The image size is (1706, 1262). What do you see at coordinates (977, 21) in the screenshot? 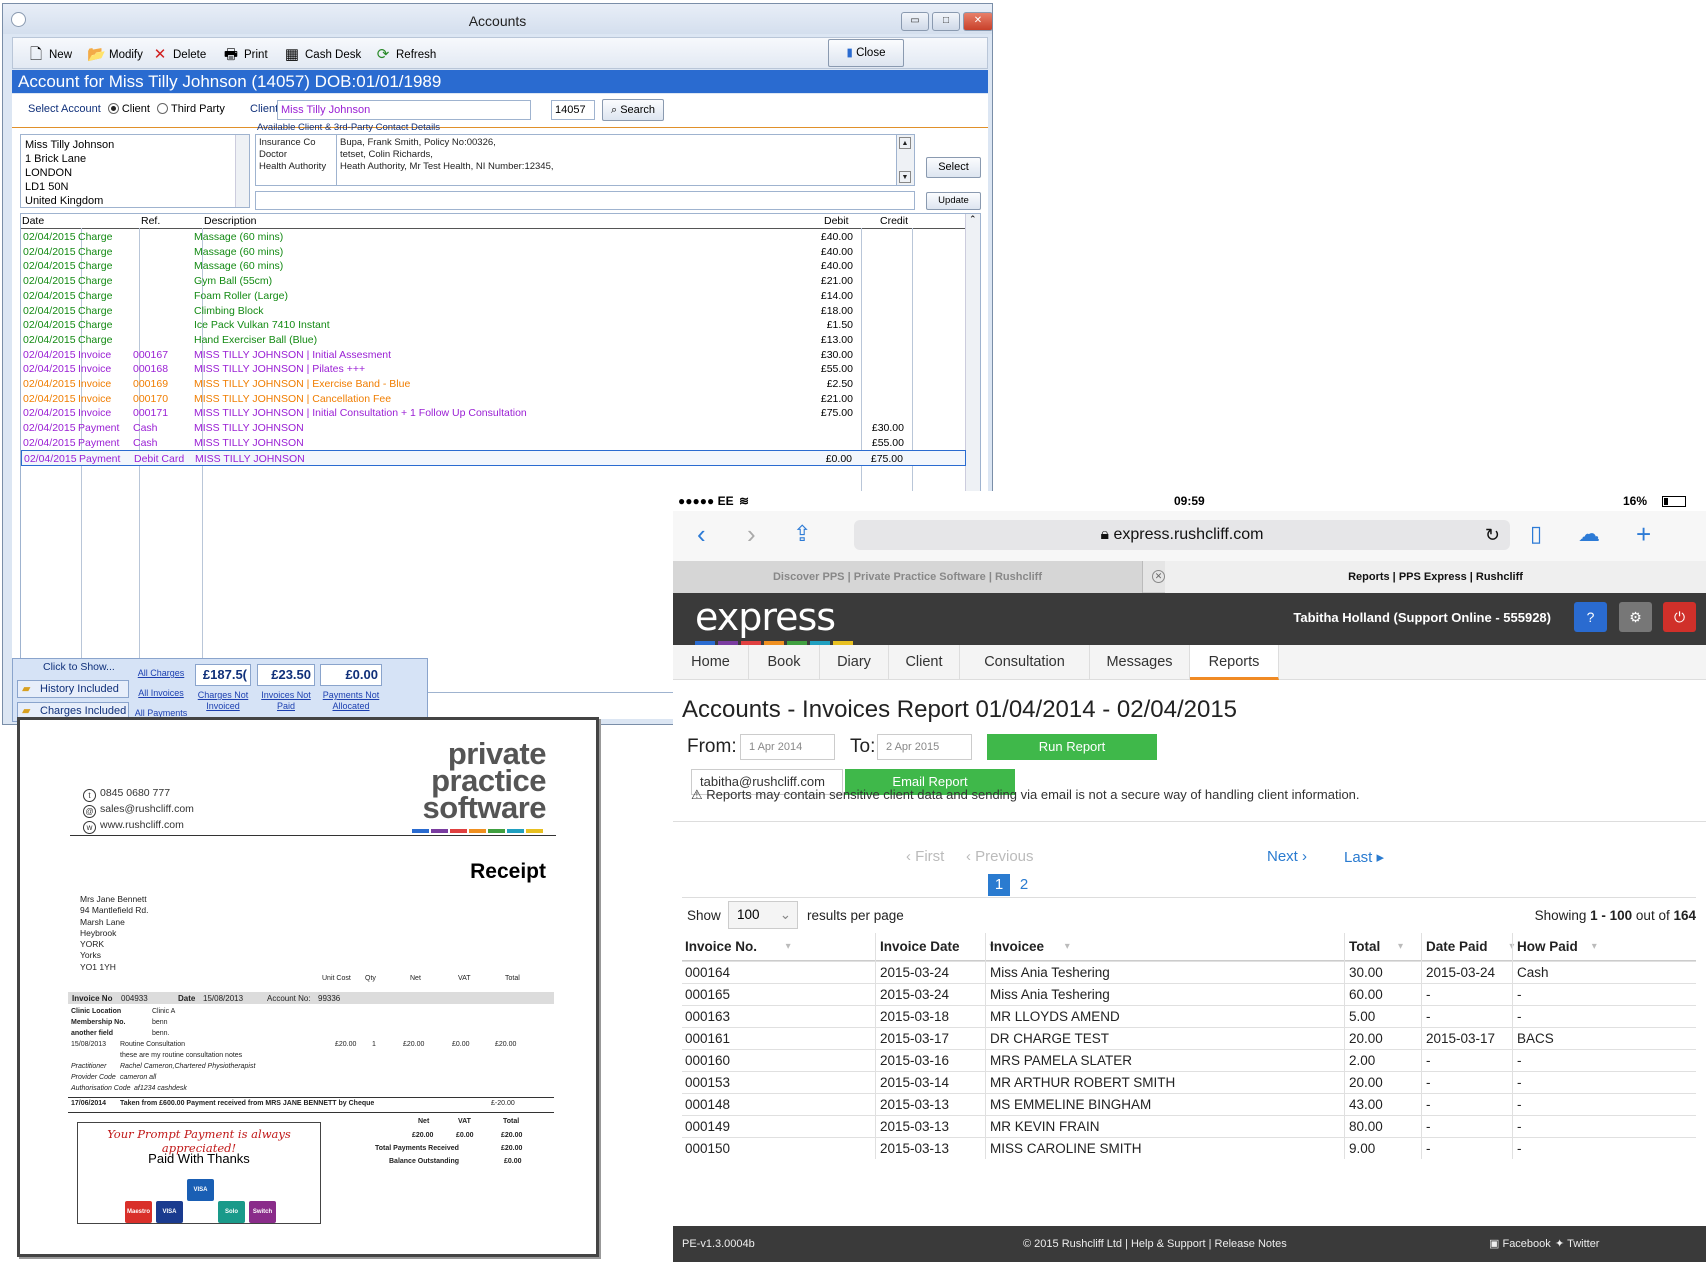
I see `close-window-button: ✕` at bounding box center [977, 21].